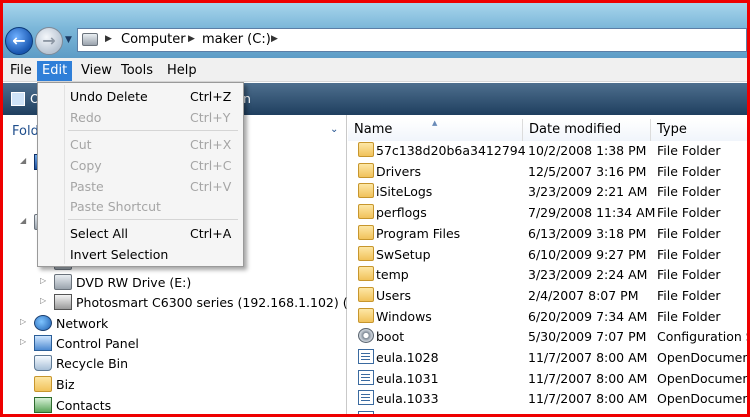 This screenshot has height=417, width=750. I want to click on menu-item-copy: Copy Ctrl+C, so click(140, 165).